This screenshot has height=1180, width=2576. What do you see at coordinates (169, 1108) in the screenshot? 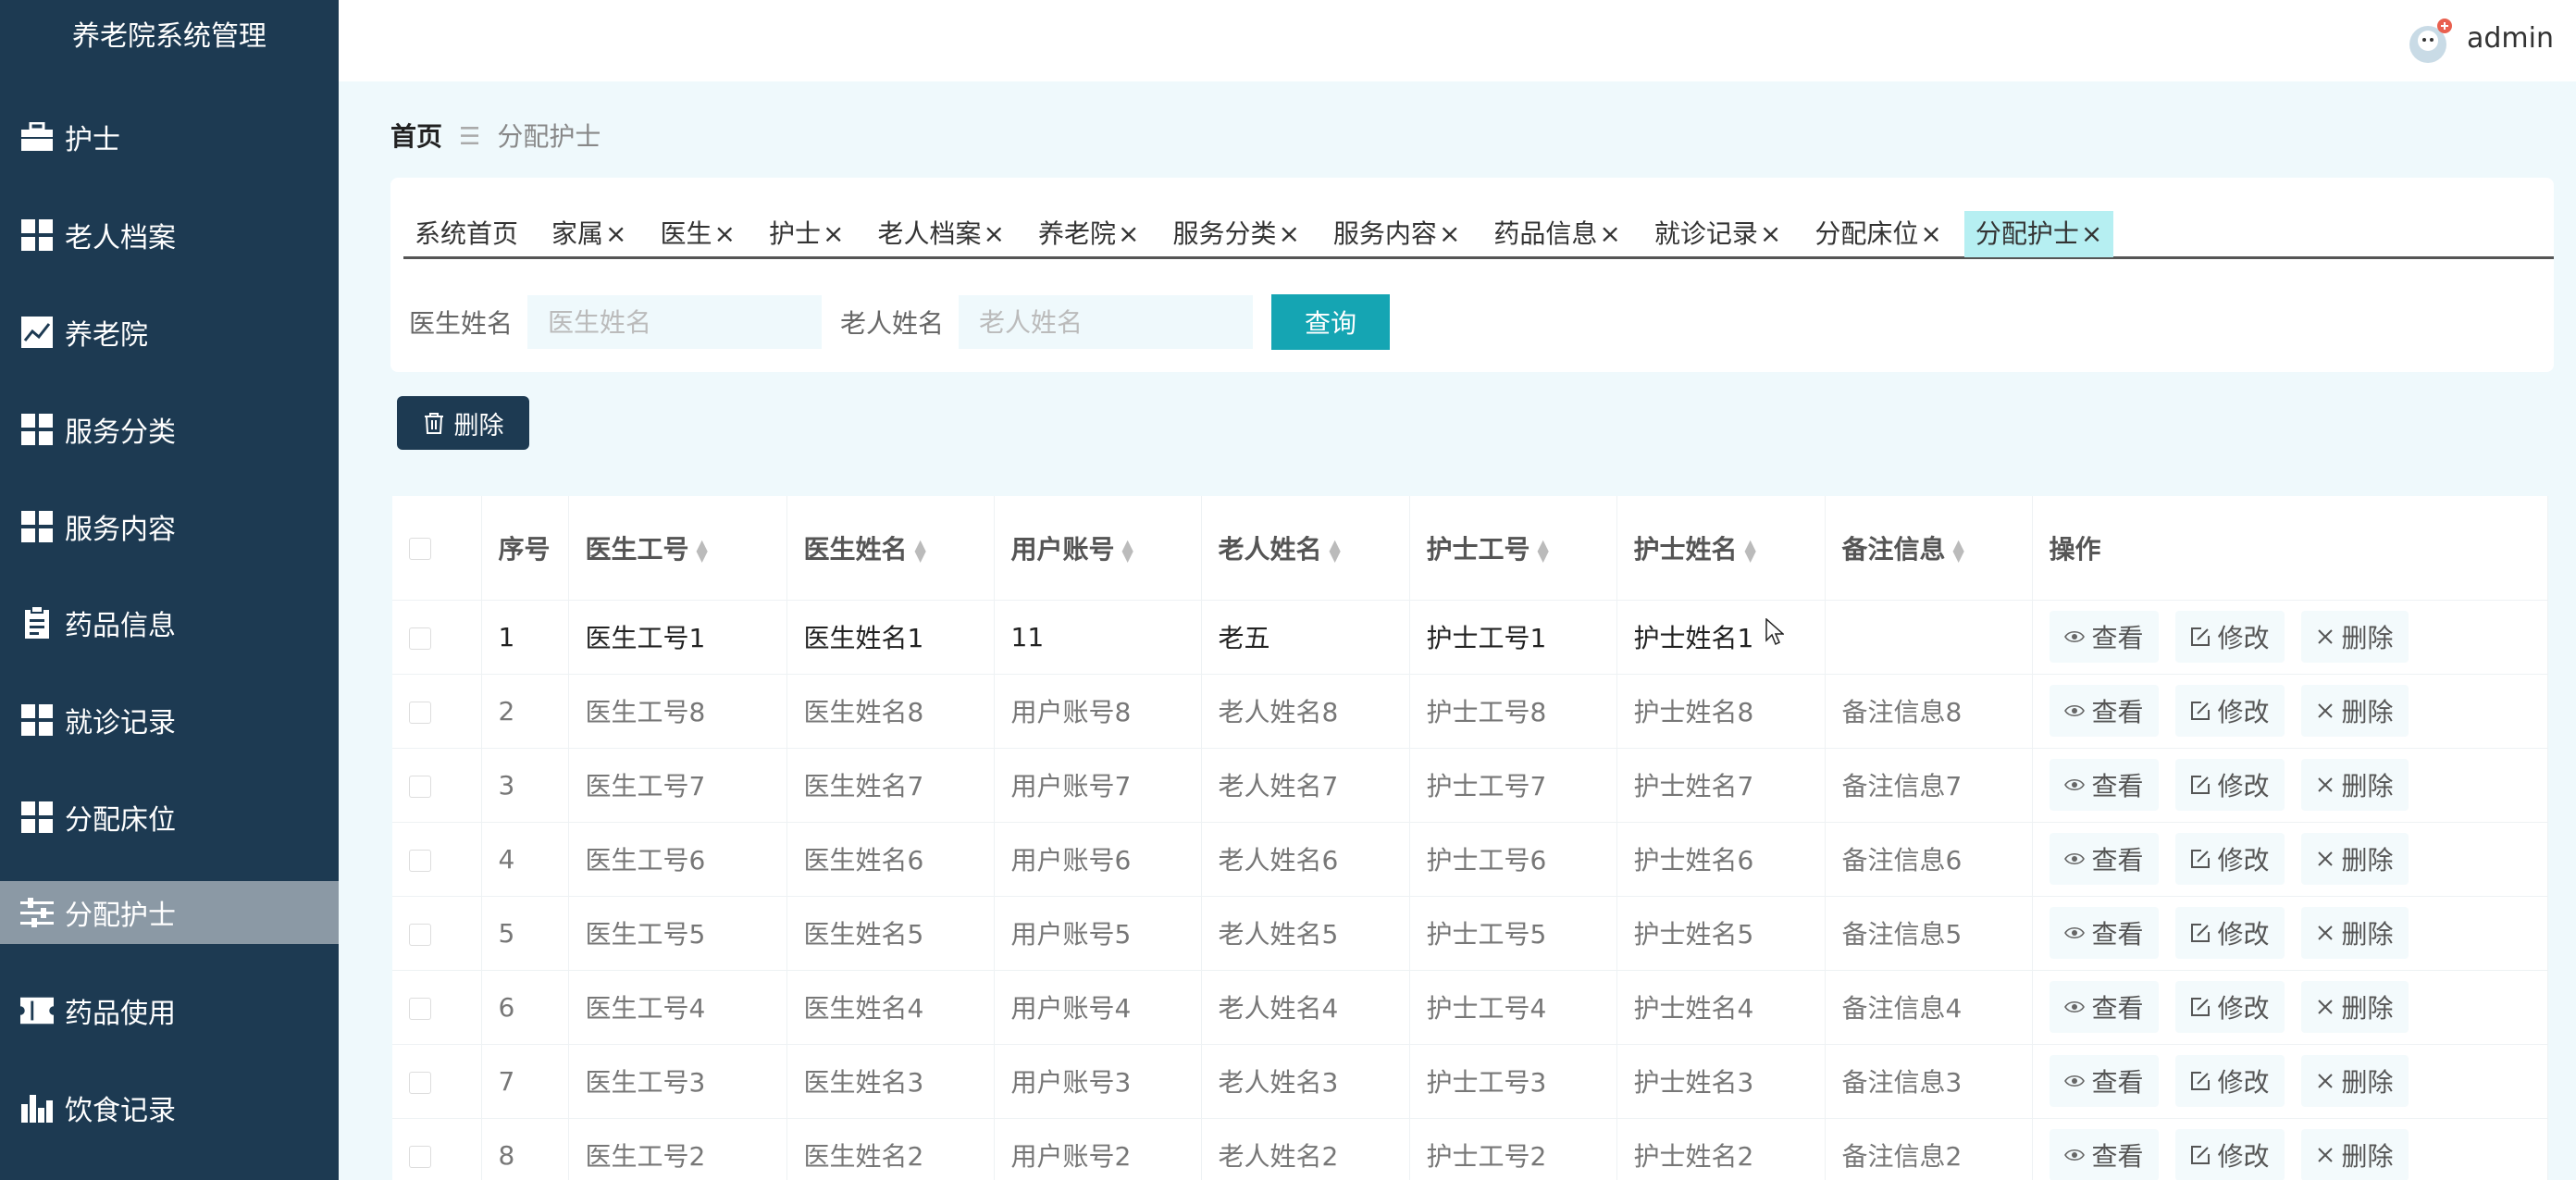
I see `sidebar-item-diet-records: 饮食记录` at bounding box center [169, 1108].